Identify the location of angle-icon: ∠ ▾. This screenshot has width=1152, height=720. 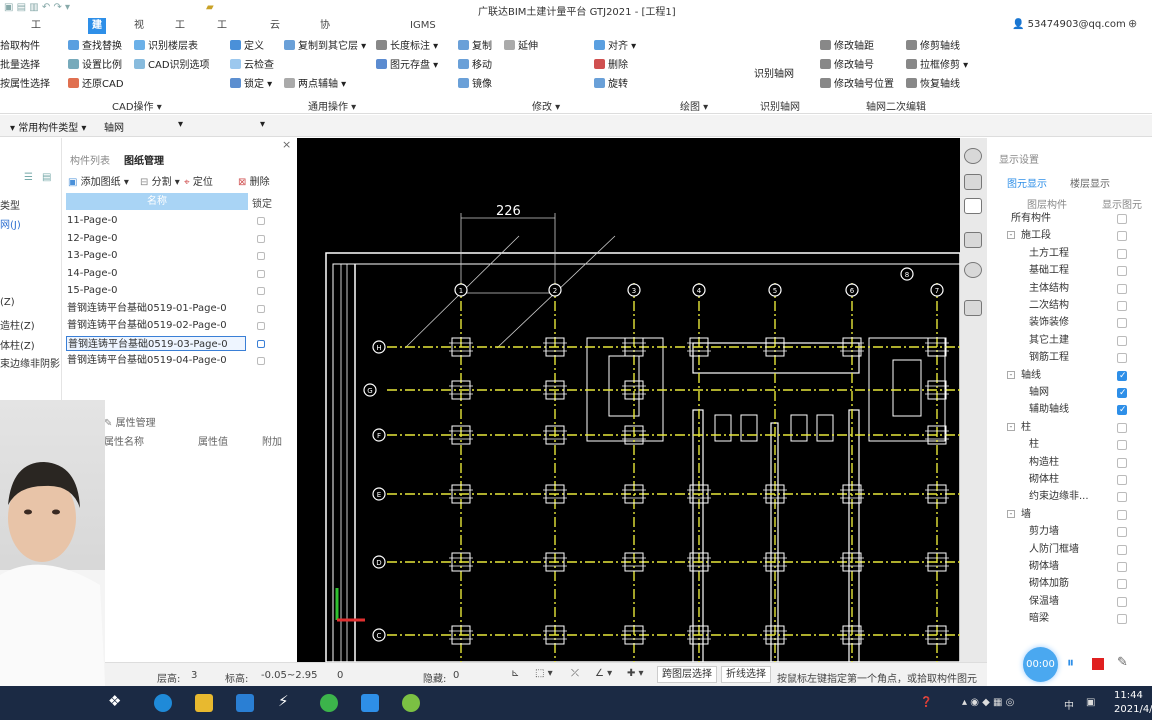
(603, 673).